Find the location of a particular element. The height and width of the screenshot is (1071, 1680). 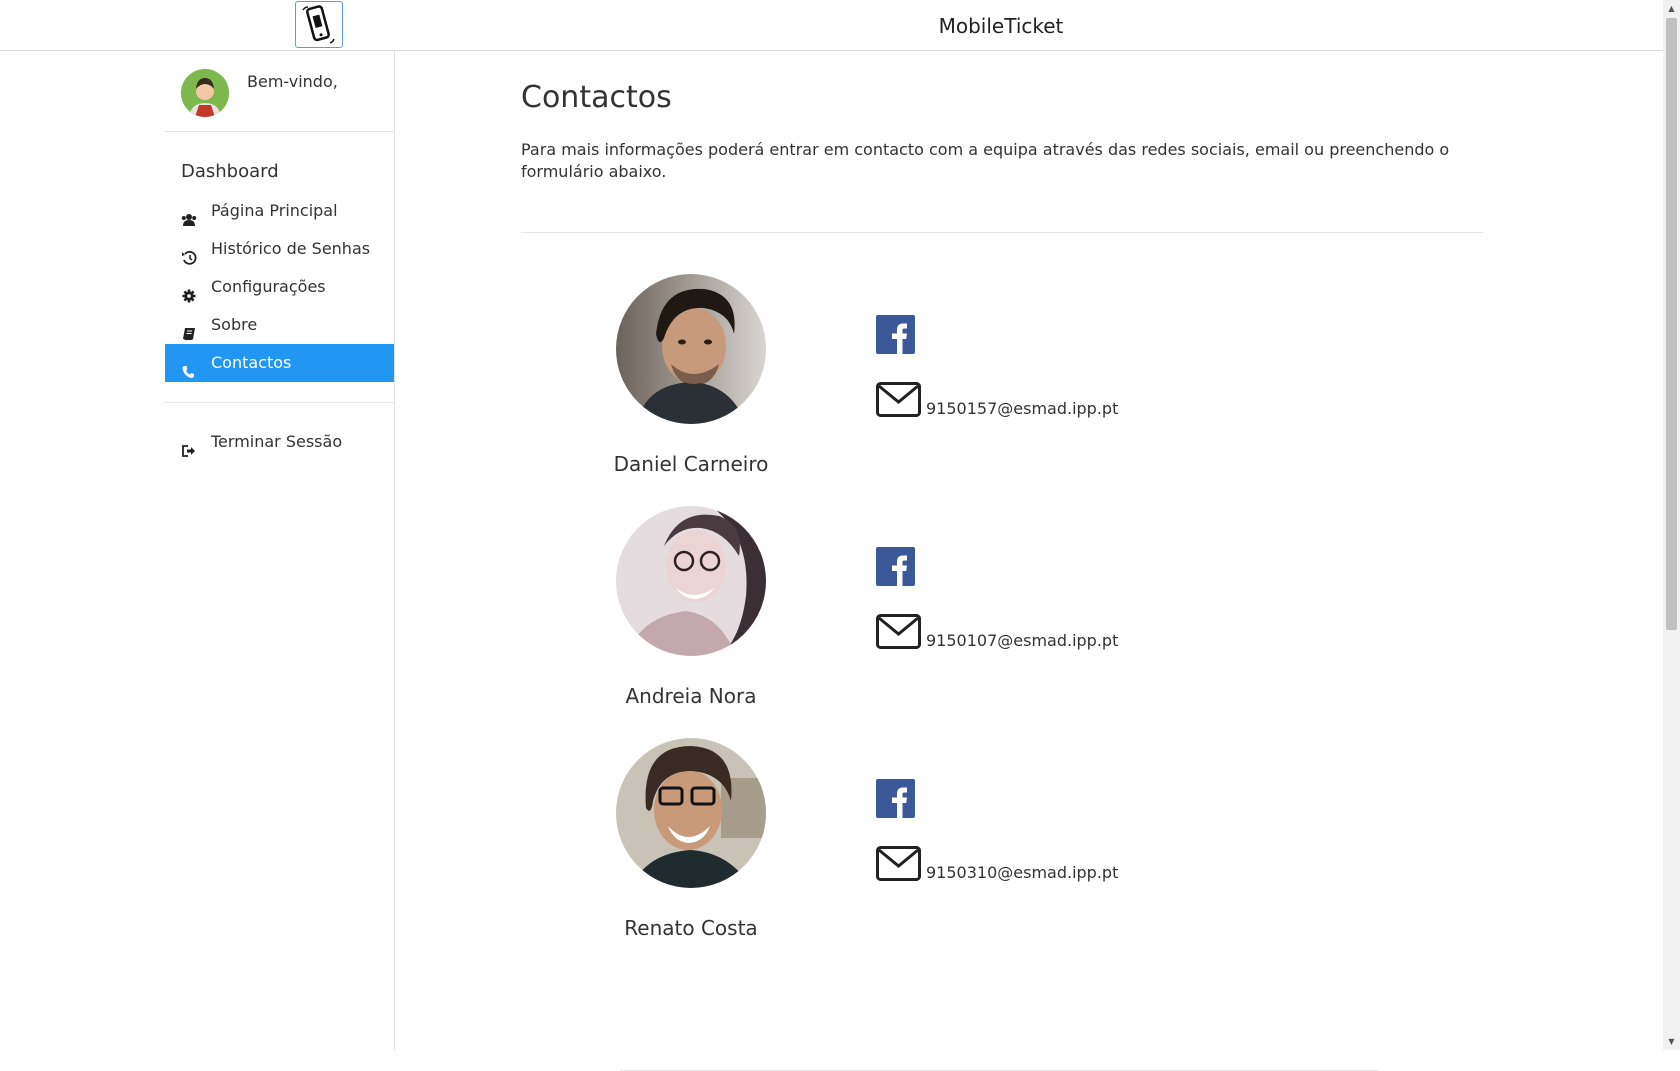

sidebar-item-pagina-principal: Página Principal is located at coordinates (279, 211).